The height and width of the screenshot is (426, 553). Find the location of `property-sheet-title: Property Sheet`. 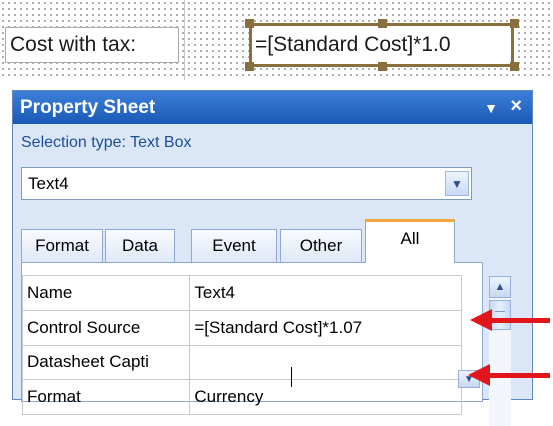

property-sheet-title: Property Sheet is located at coordinates (88, 107).